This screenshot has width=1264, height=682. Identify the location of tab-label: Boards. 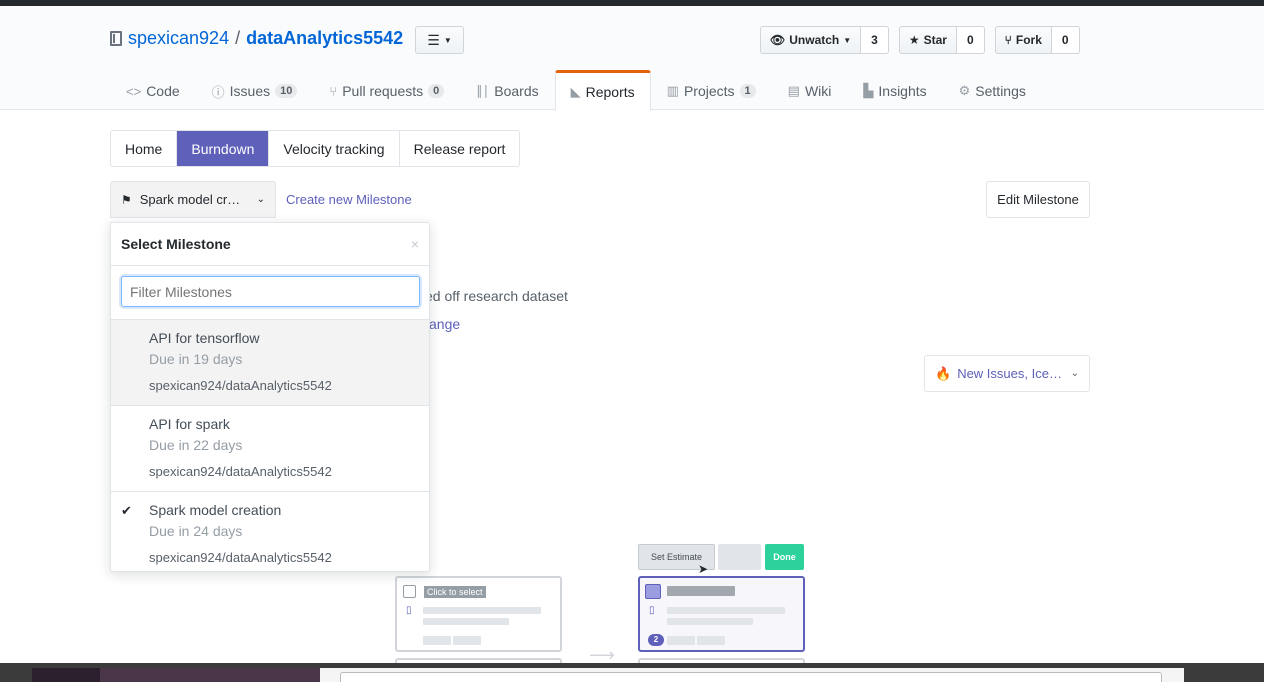
(516, 91).